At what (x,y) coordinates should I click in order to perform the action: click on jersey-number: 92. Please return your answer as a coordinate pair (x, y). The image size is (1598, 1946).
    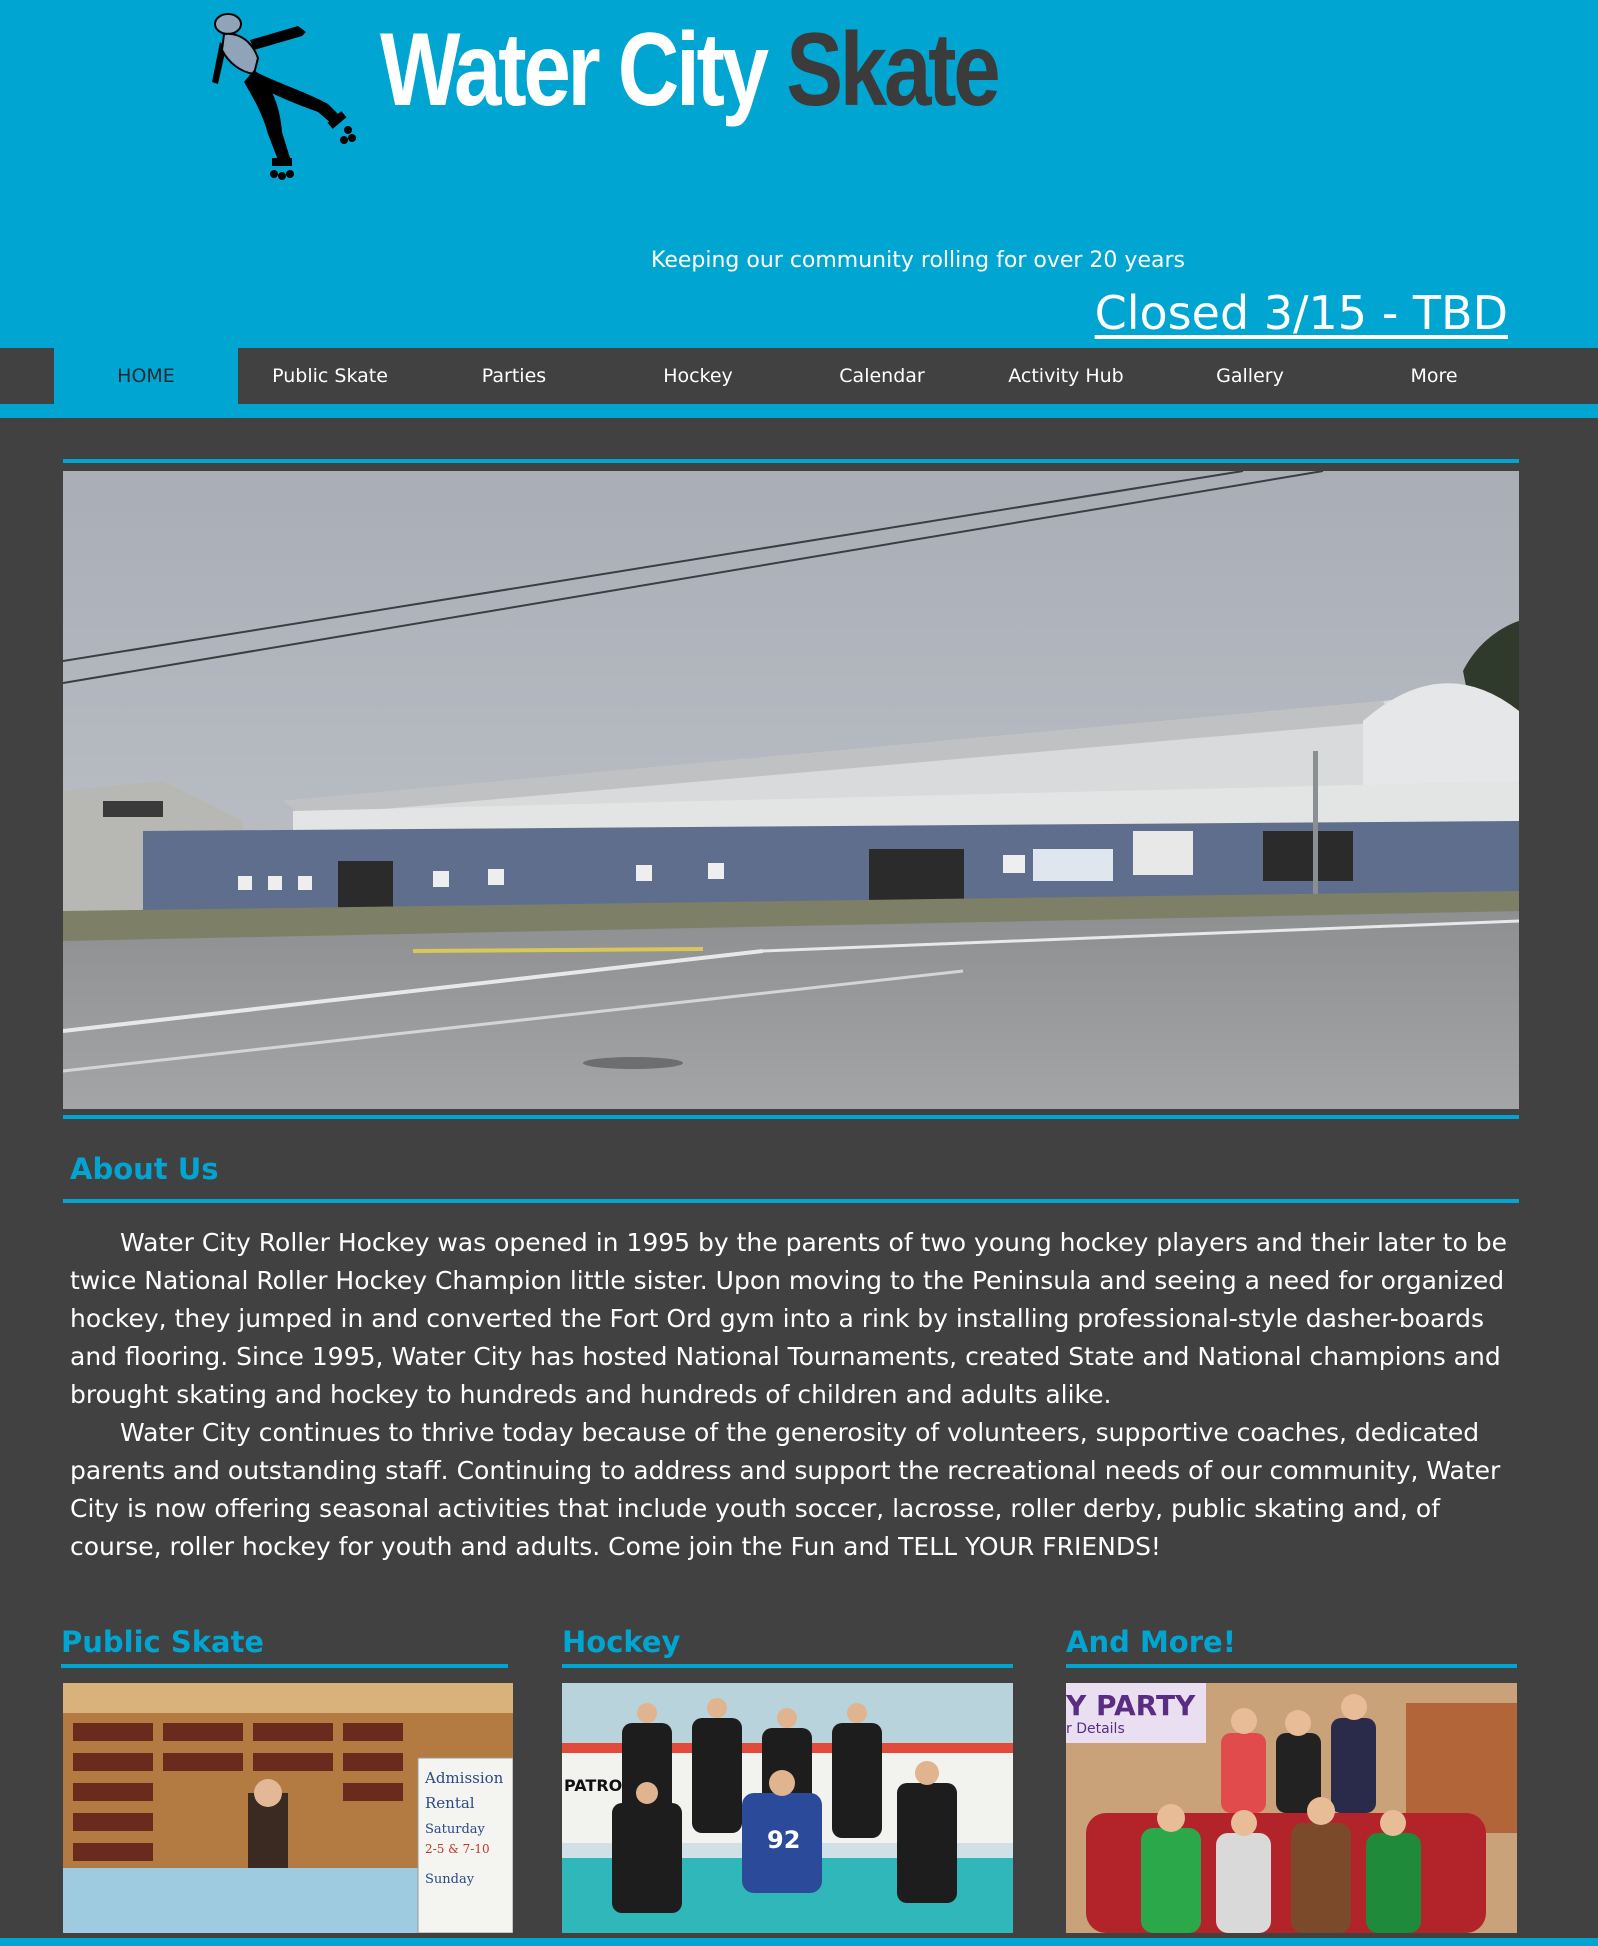
    Looking at the image, I should click on (783, 1840).